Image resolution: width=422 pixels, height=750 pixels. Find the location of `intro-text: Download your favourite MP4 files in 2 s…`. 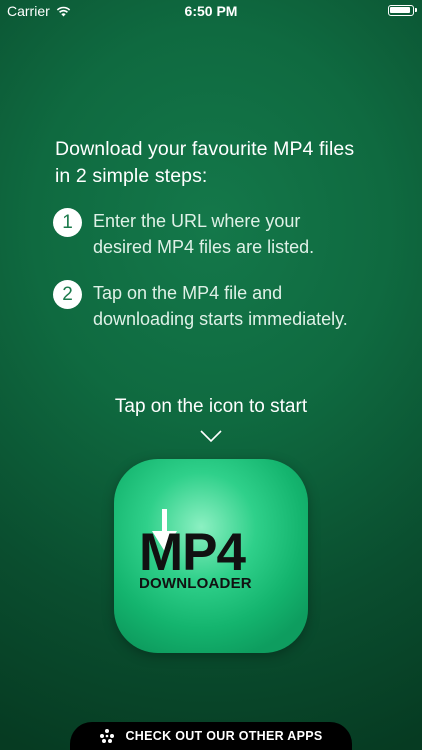

intro-text: Download your favourite MP4 files in 2 s… is located at coordinates (215, 163).